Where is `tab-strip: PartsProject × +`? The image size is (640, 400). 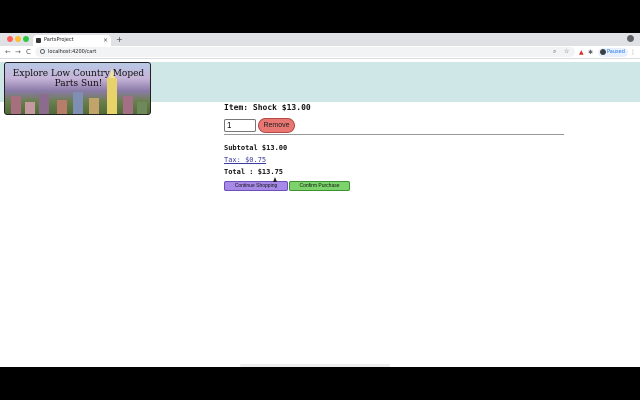
tab-strip: PartsProject × + is located at coordinates (320, 39).